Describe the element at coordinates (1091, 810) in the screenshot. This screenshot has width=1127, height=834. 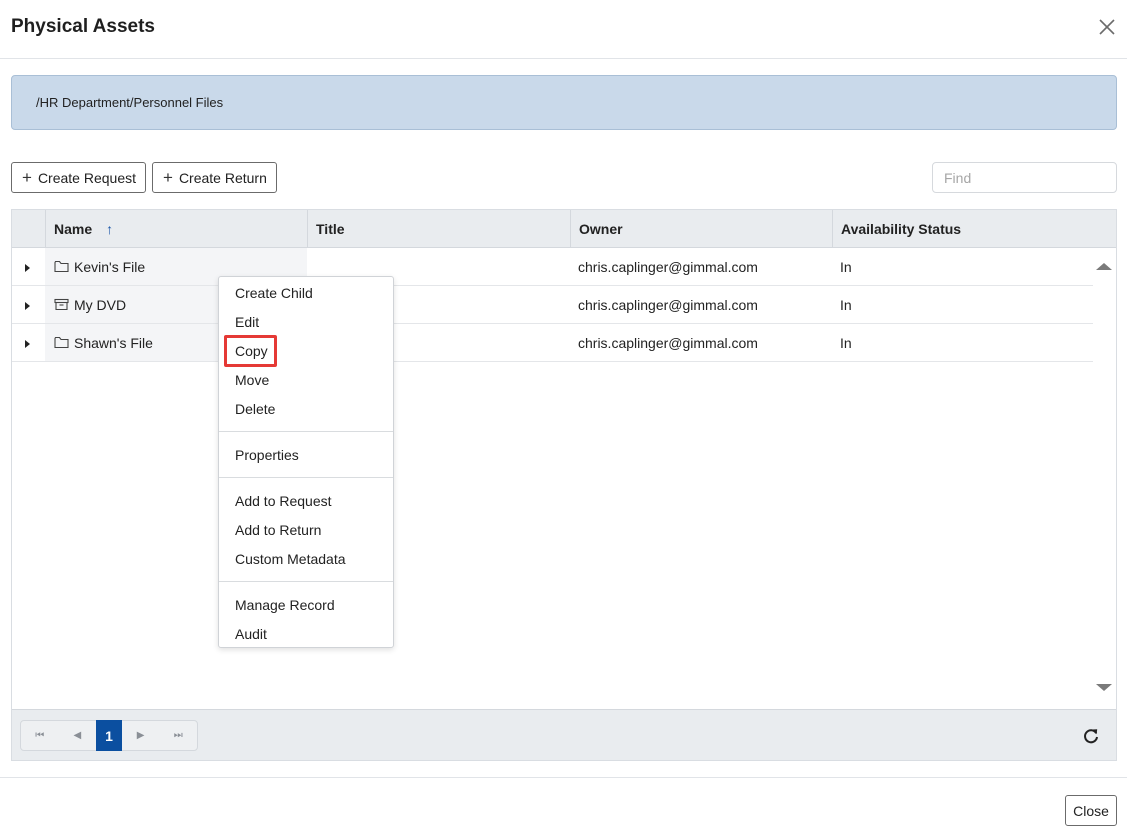
I see `close-button: Close` at that location.